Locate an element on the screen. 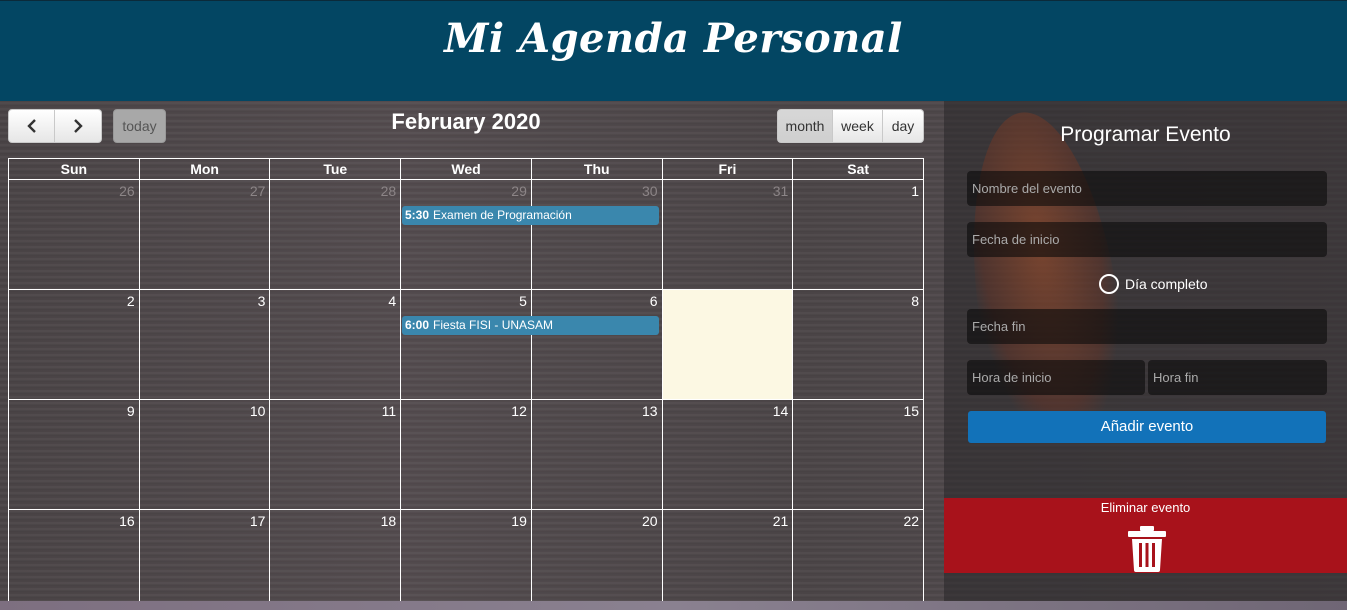  today-button: today is located at coordinates (139, 126).